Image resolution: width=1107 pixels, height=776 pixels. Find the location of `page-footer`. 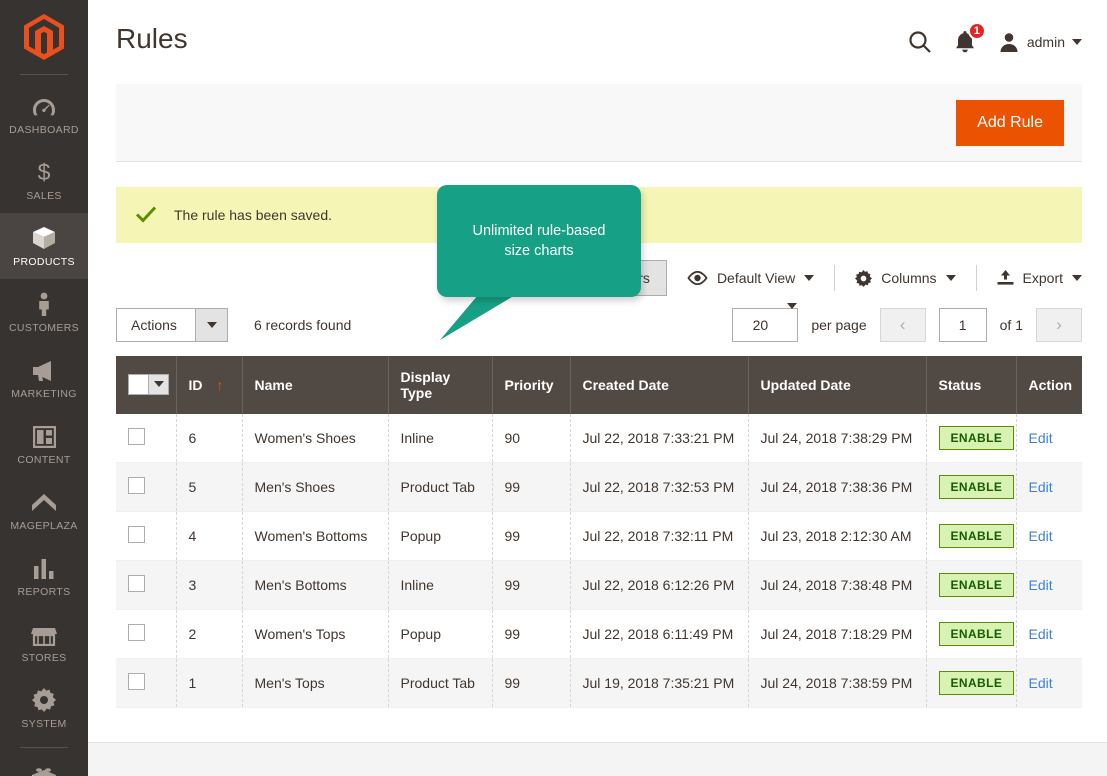

page-footer is located at coordinates (597, 759).